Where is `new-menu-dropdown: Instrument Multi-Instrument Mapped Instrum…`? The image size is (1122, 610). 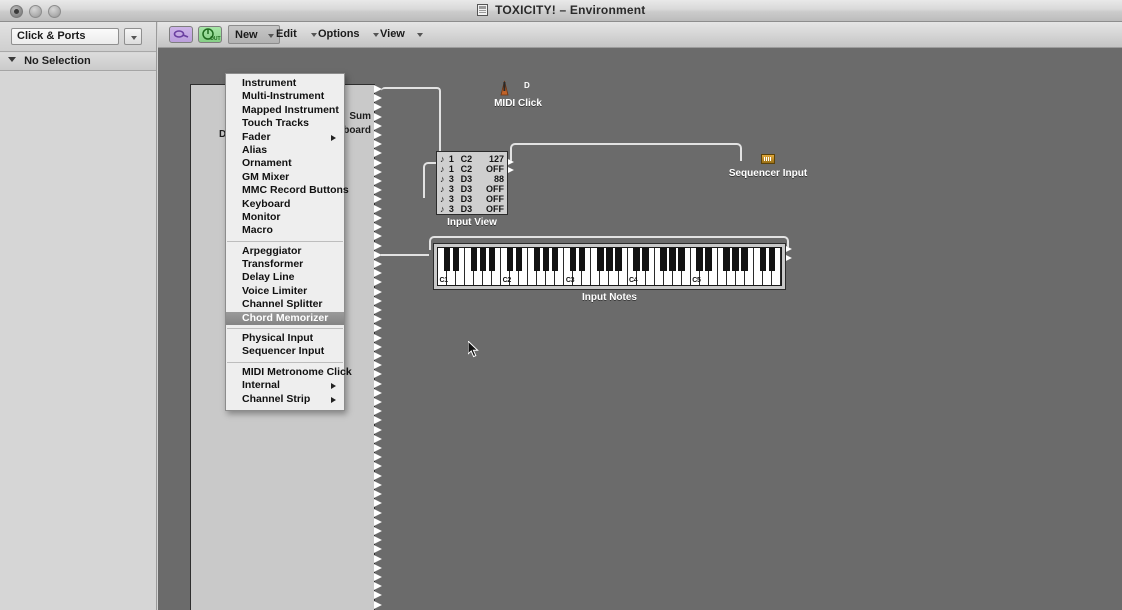
new-menu-dropdown: Instrument Multi-Instrument Mapped Instrum… is located at coordinates (288, 242).